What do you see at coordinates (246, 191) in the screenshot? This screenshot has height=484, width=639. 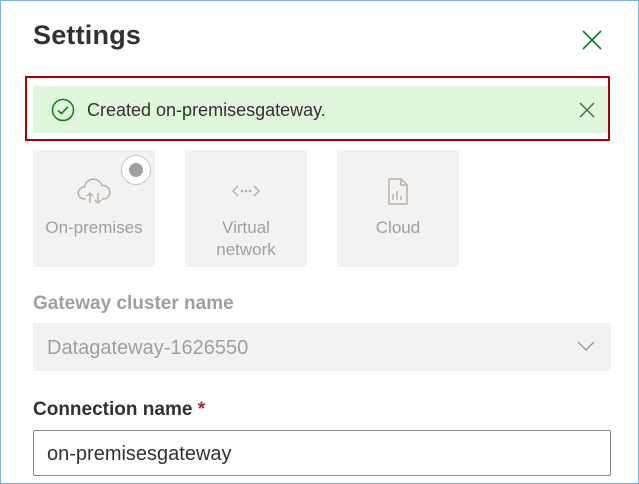 I see `virtual-network-icon` at bounding box center [246, 191].